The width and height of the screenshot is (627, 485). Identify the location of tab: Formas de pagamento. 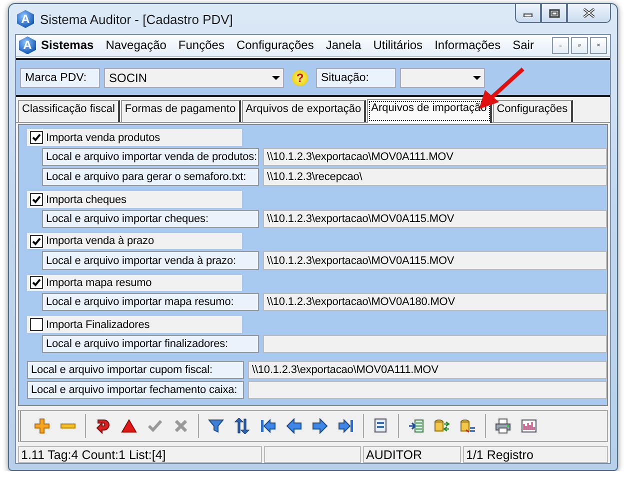
(180, 111).